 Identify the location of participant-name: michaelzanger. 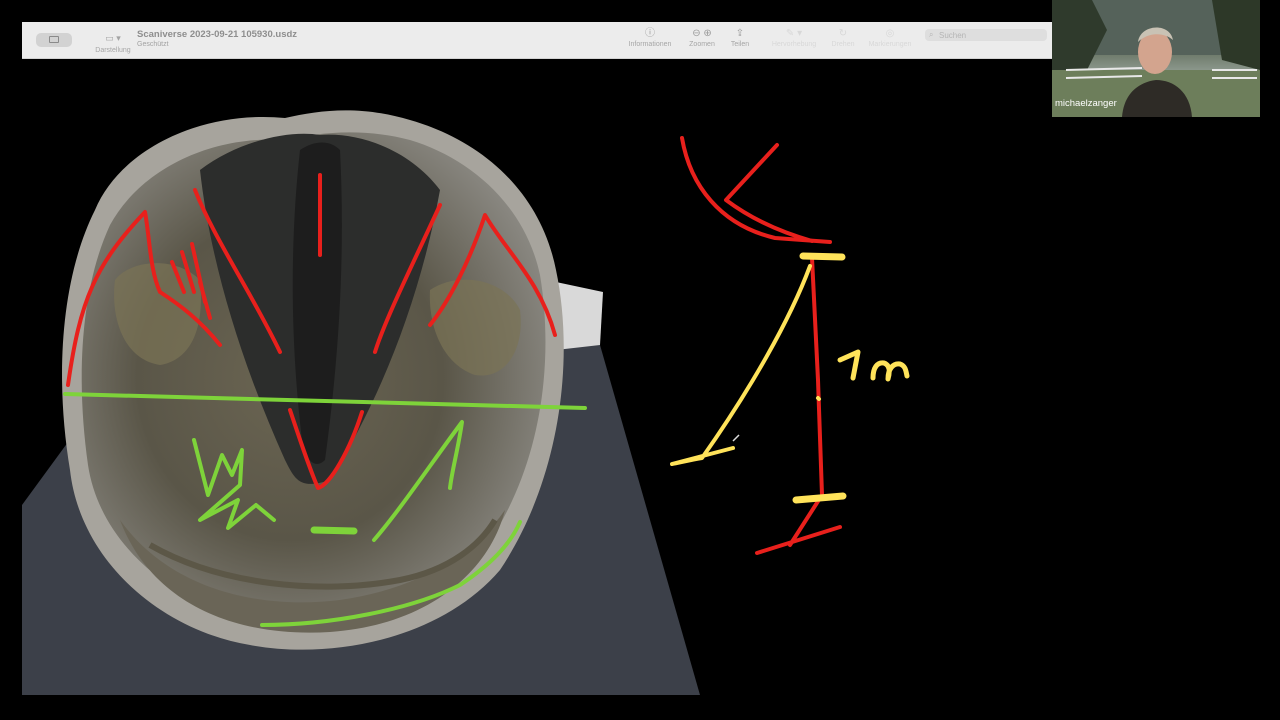
(1086, 103).